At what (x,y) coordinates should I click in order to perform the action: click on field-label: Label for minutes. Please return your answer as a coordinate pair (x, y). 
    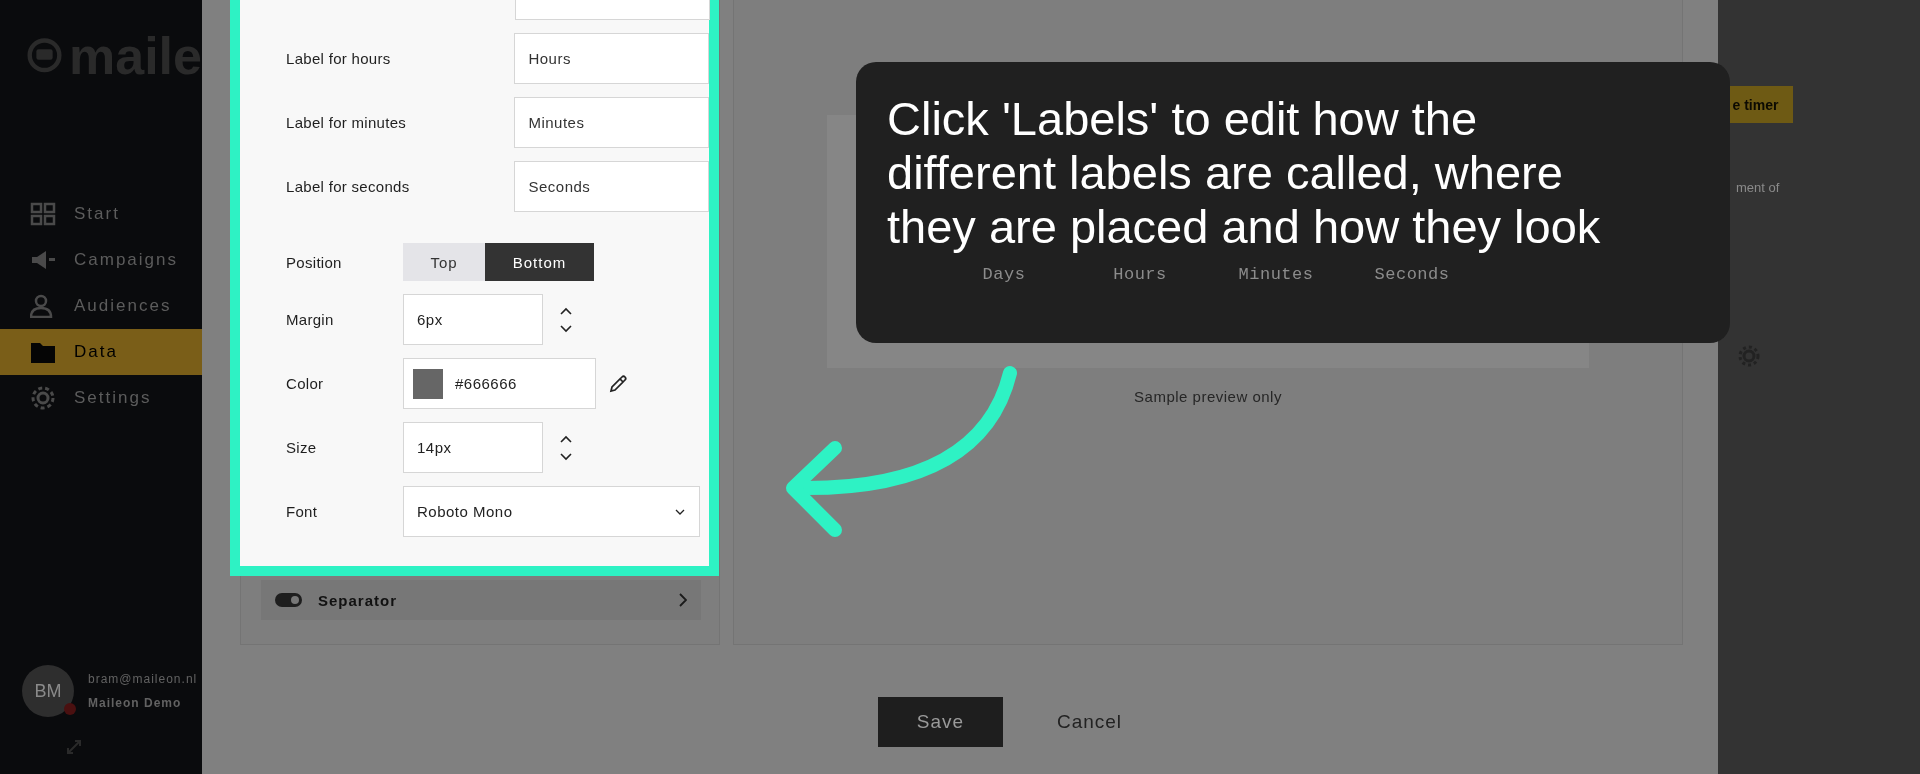
    Looking at the image, I should click on (347, 122).